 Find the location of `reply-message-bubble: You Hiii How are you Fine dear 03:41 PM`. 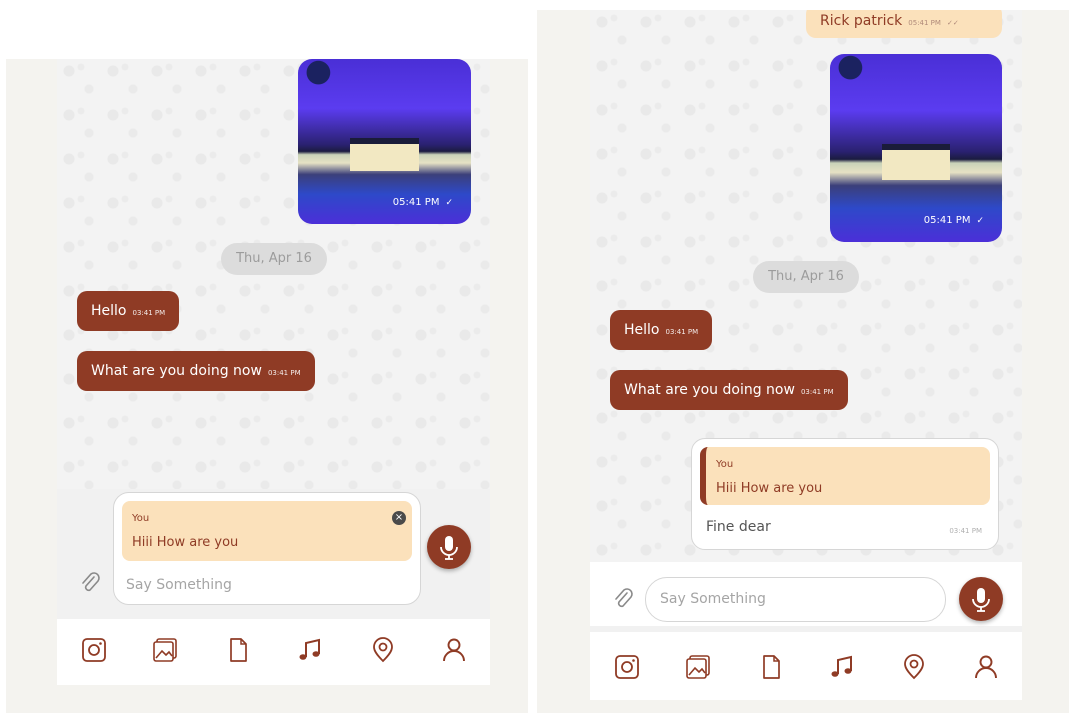

reply-message-bubble: You Hiii How are you Fine dear 03:41 PM is located at coordinates (845, 494).